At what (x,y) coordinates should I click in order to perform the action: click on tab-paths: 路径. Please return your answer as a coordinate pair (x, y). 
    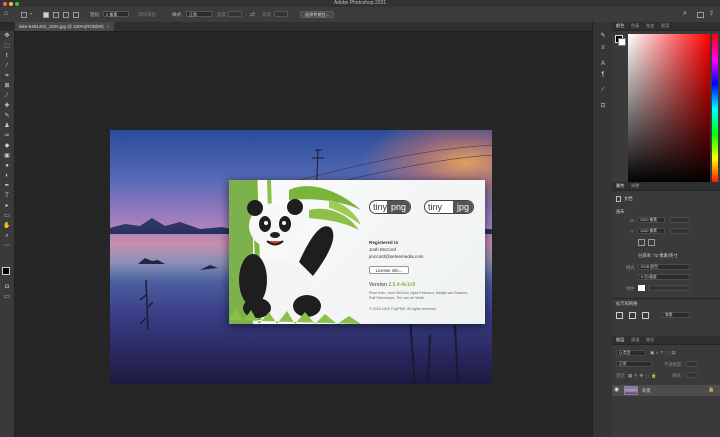
    Looking at the image, I should click on (650, 340).